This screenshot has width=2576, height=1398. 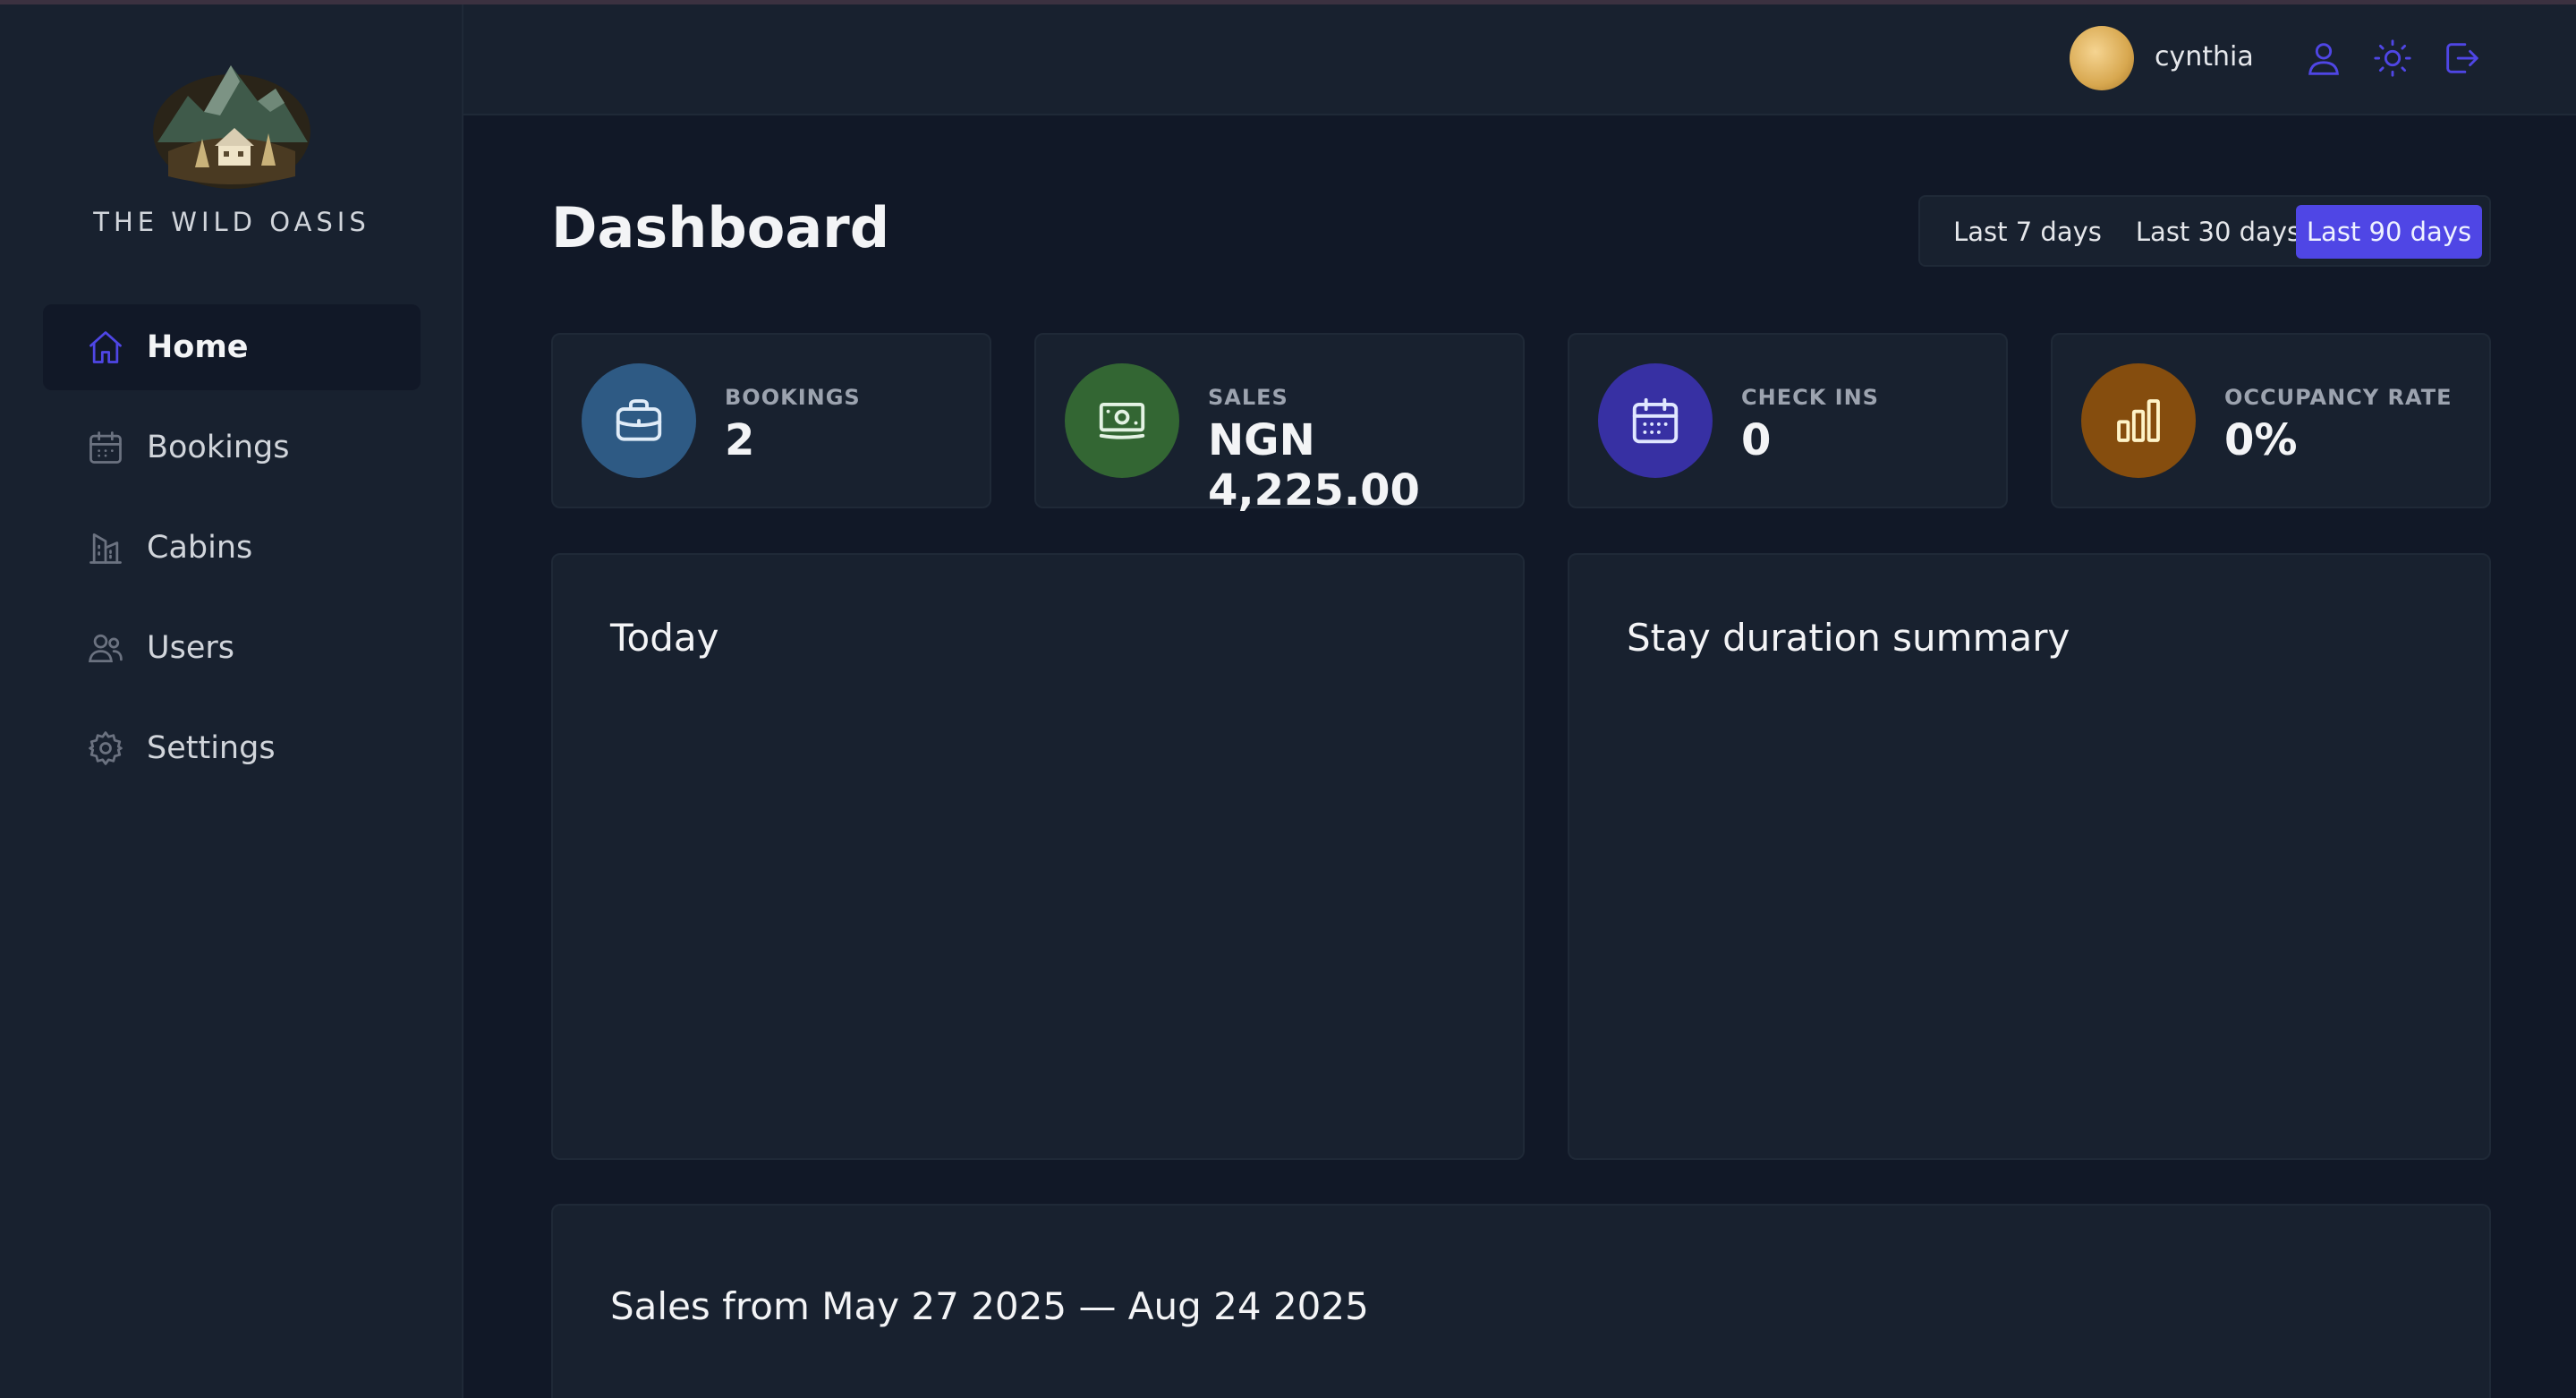 What do you see at coordinates (1756, 440) in the screenshot?
I see `stat-value: 0` at bounding box center [1756, 440].